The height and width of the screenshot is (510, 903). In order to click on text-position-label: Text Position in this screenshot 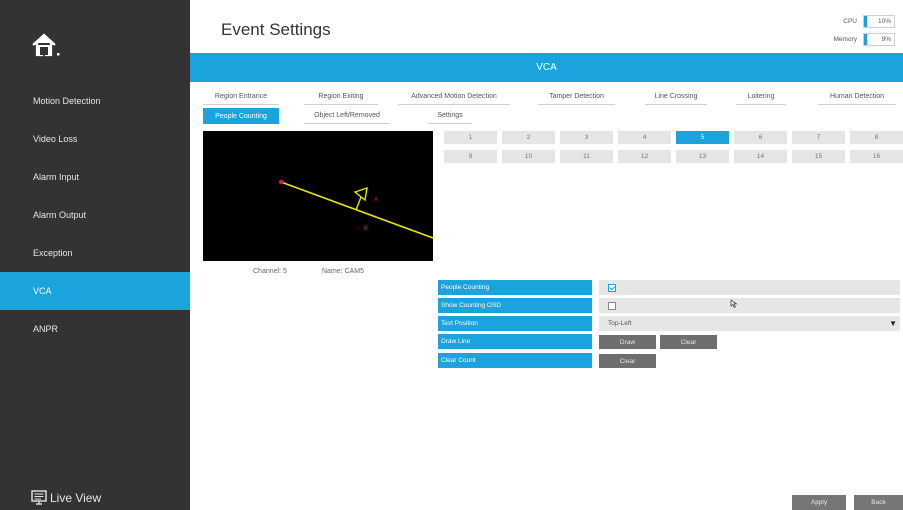, I will do `click(515, 323)`.